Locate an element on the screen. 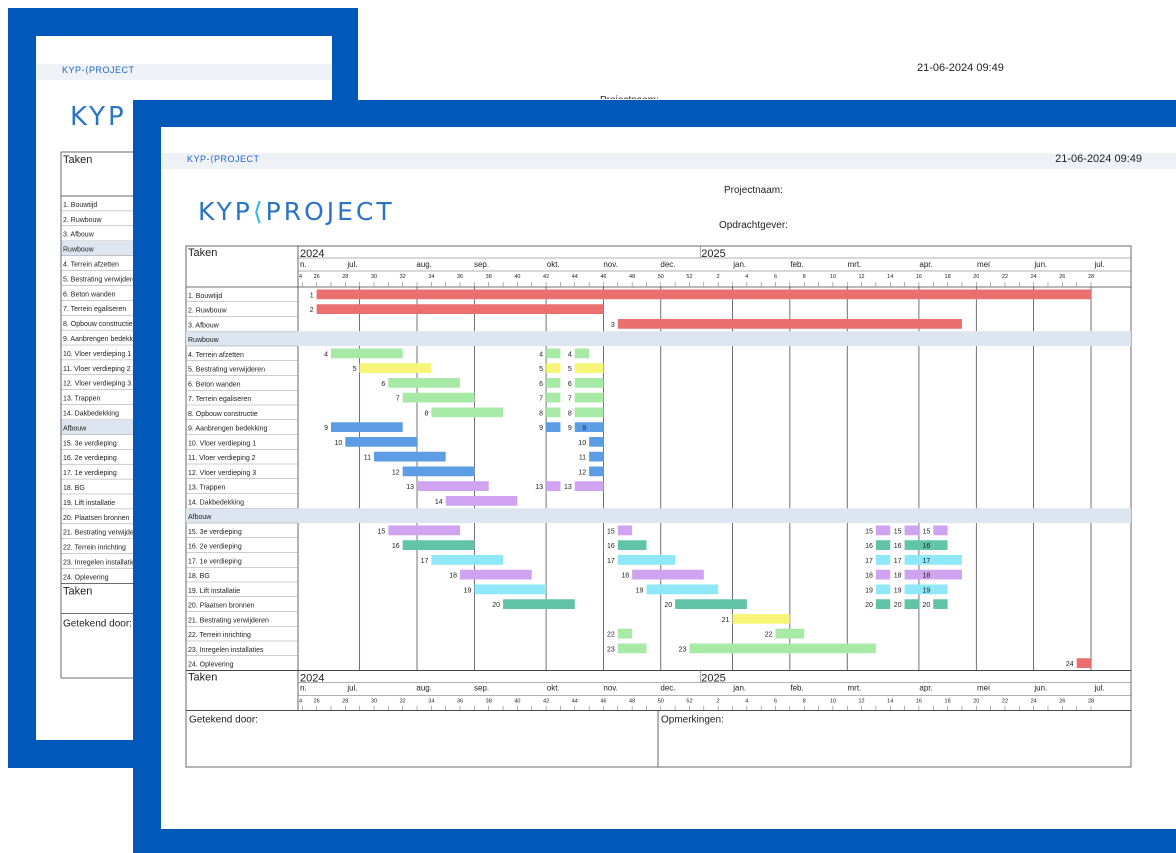 This screenshot has width=1176, height=853. task-bar-number: 15 is located at coordinates (898, 531).